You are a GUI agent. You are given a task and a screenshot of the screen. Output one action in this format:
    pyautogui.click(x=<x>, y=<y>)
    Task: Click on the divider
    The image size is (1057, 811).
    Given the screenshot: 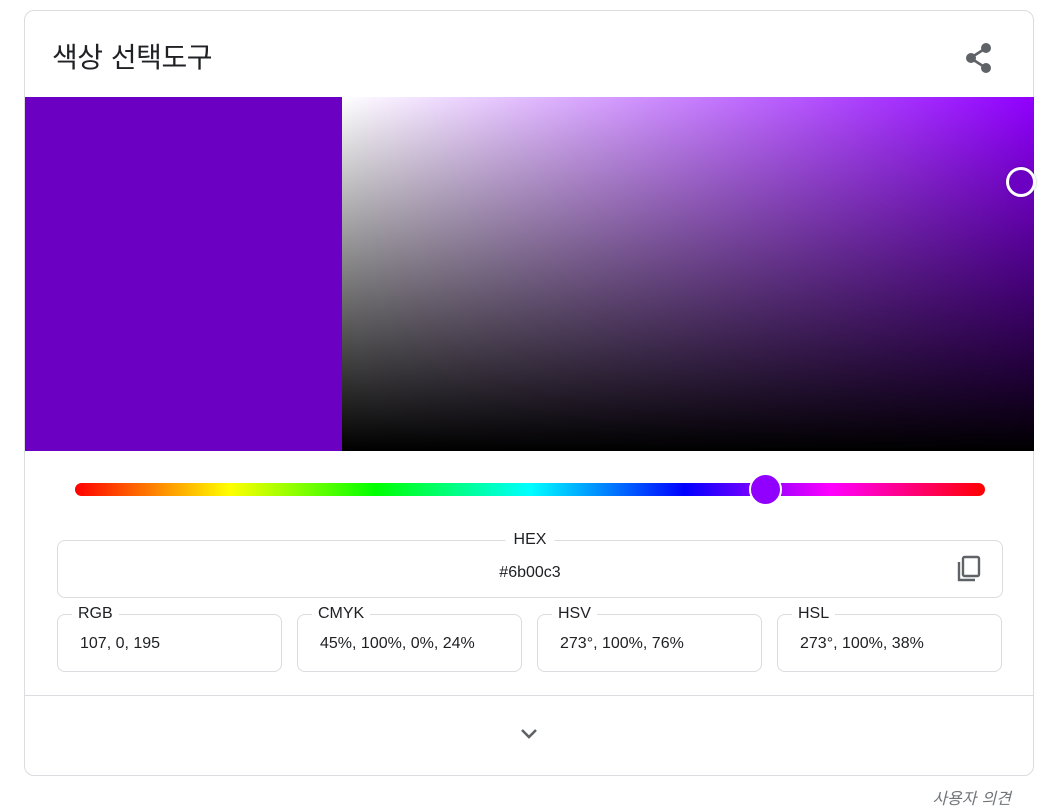 What is the action you would take?
    pyautogui.click(x=529, y=695)
    